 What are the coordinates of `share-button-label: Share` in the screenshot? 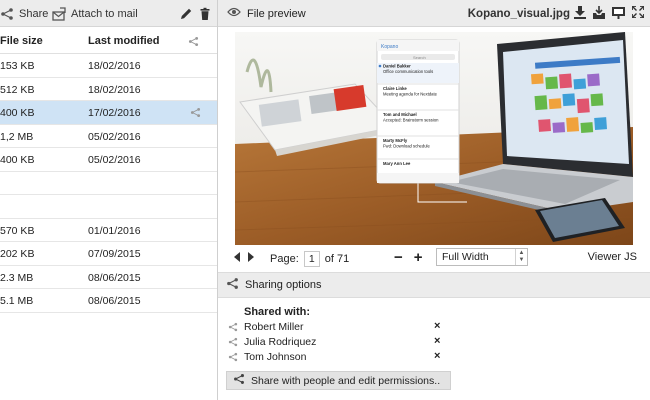 It's located at (34, 13).